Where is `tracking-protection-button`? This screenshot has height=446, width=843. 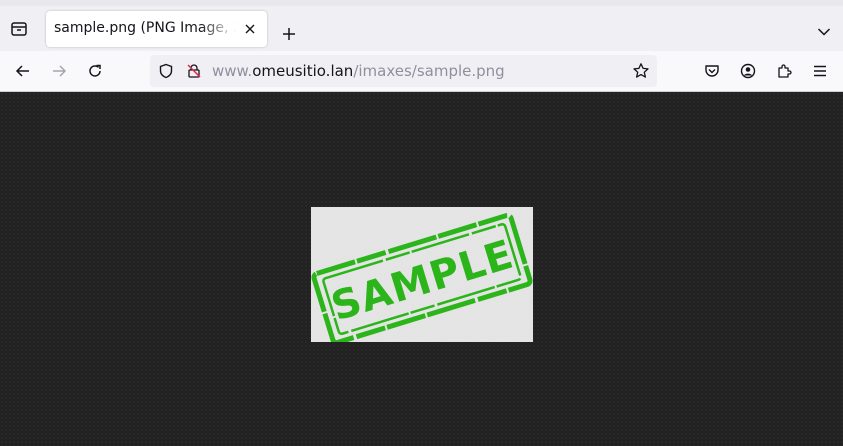 tracking-protection-button is located at coordinates (166, 71).